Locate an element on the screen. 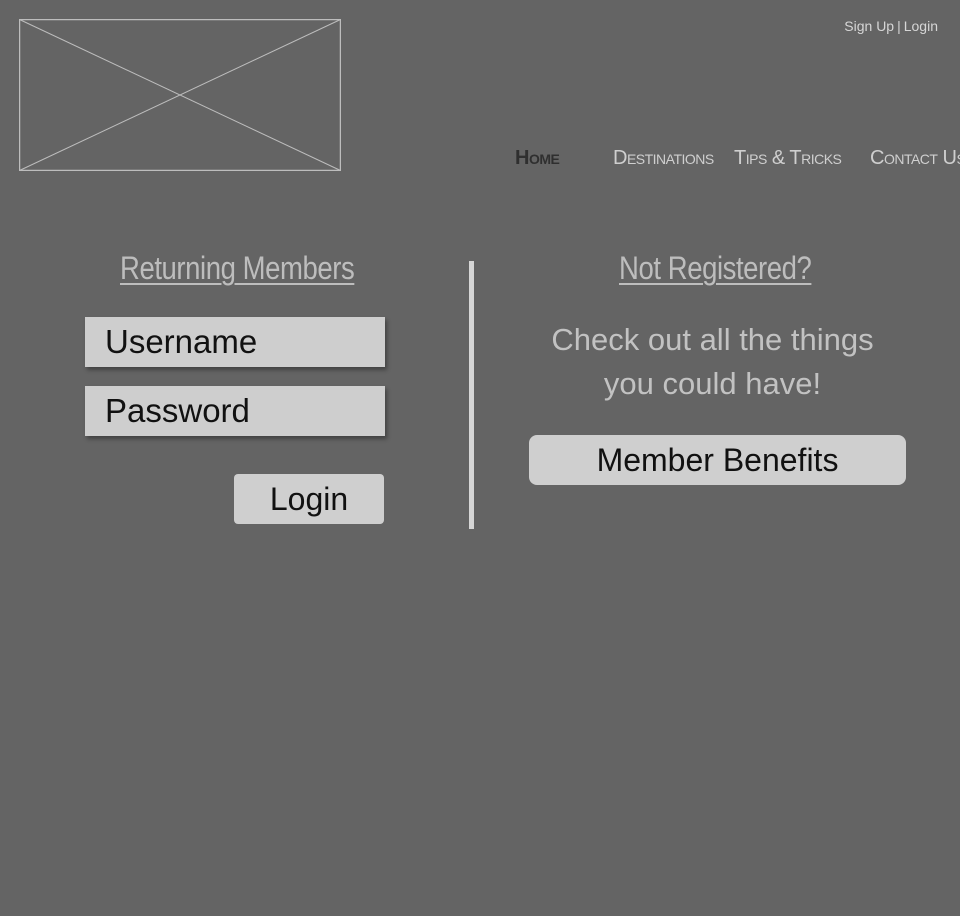  not-registered-title: Not Registered? is located at coordinates (715, 268).